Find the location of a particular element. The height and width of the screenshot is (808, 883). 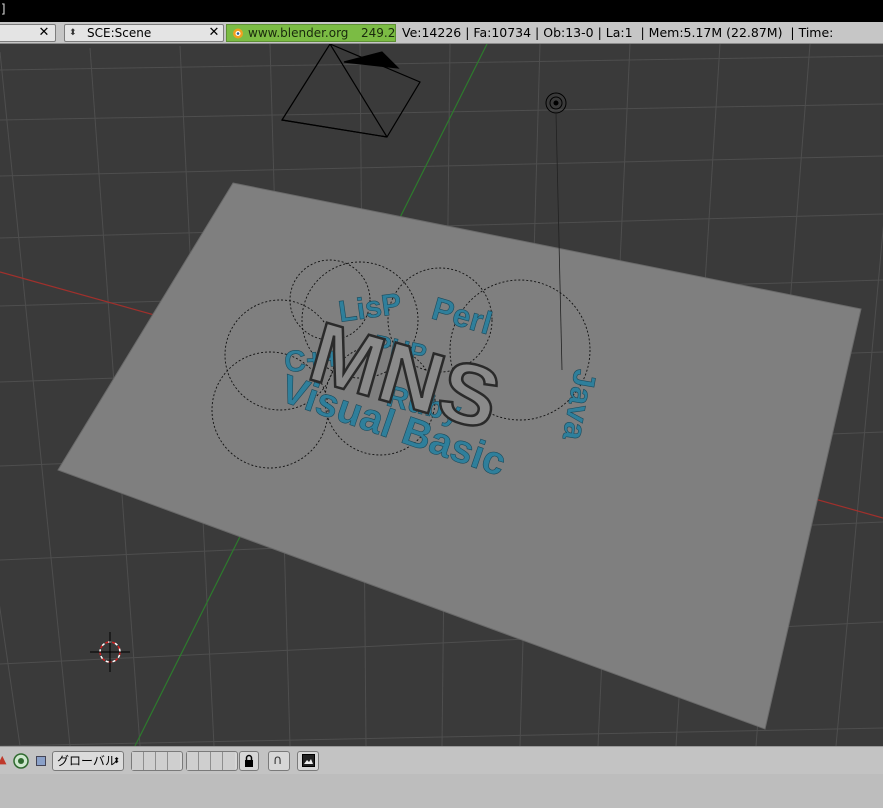

lock-icon is located at coordinates (249, 760).